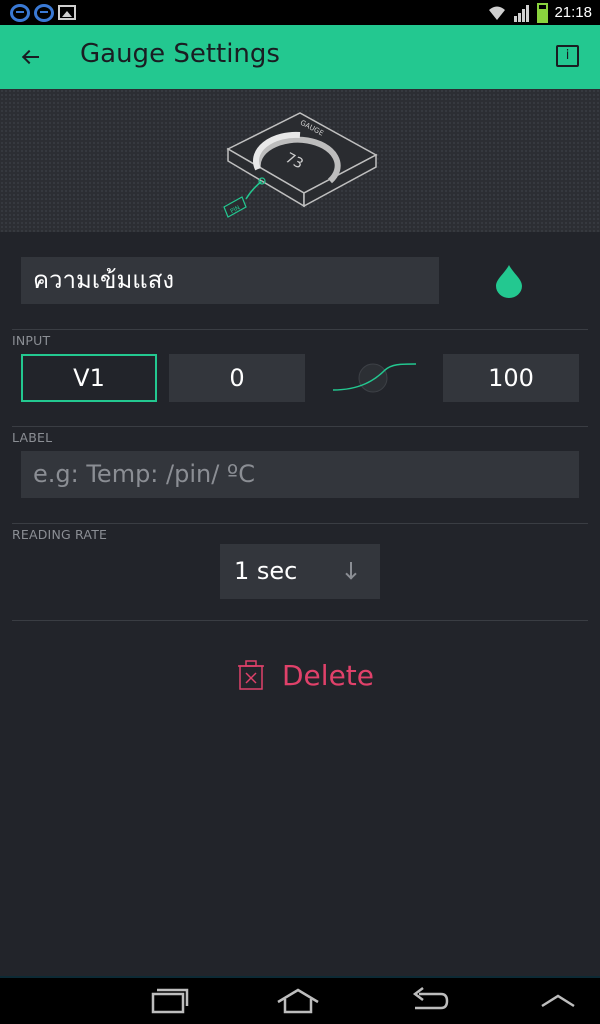  What do you see at coordinates (351, 571) in the screenshot?
I see `arrow-down-icon` at bounding box center [351, 571].